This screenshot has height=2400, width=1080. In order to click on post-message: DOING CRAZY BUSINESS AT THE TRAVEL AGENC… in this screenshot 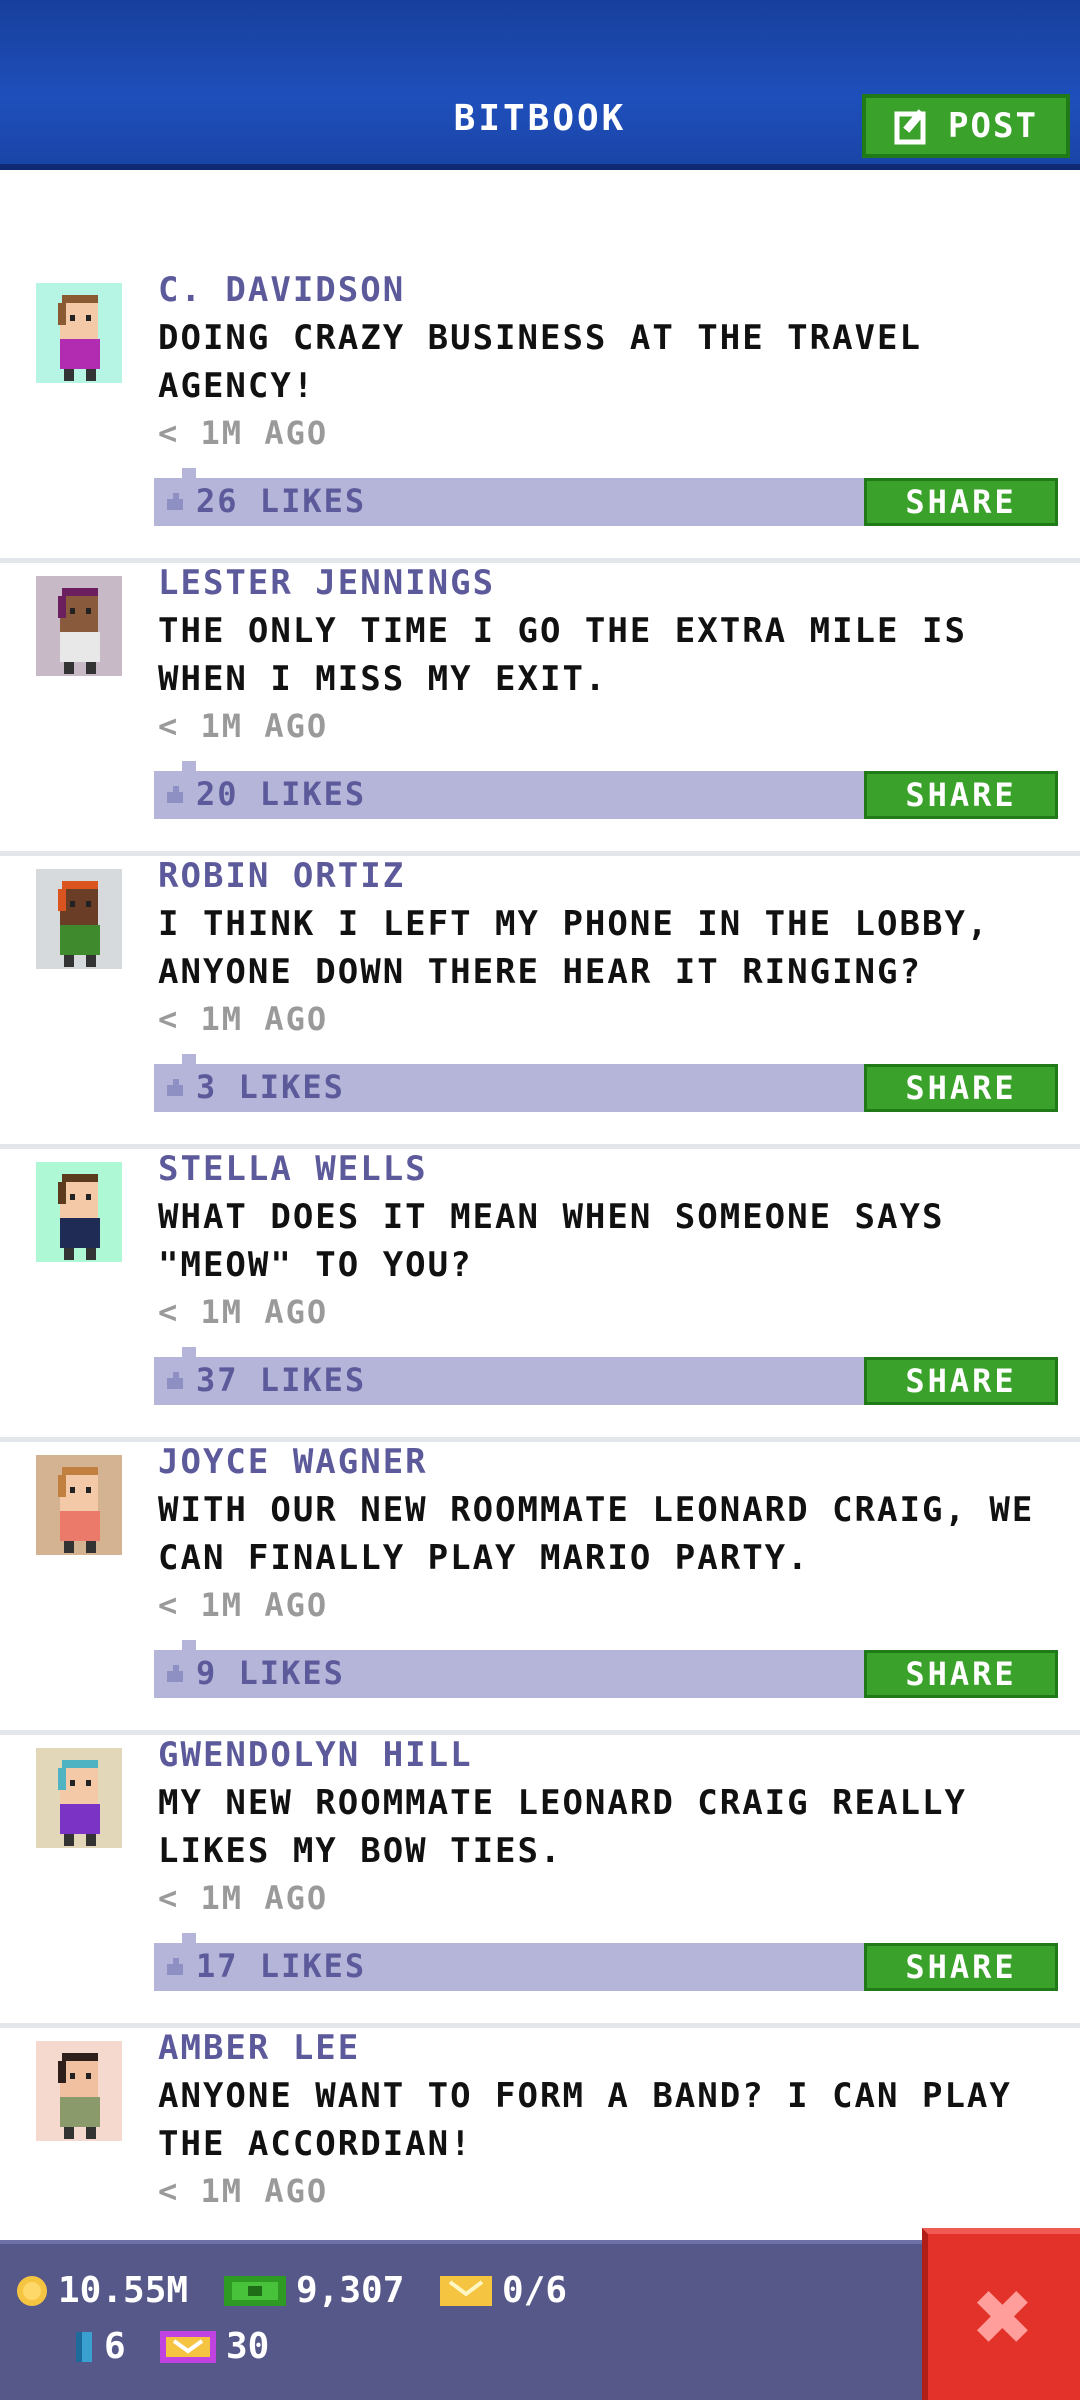, I will do `click(540, 362)`.